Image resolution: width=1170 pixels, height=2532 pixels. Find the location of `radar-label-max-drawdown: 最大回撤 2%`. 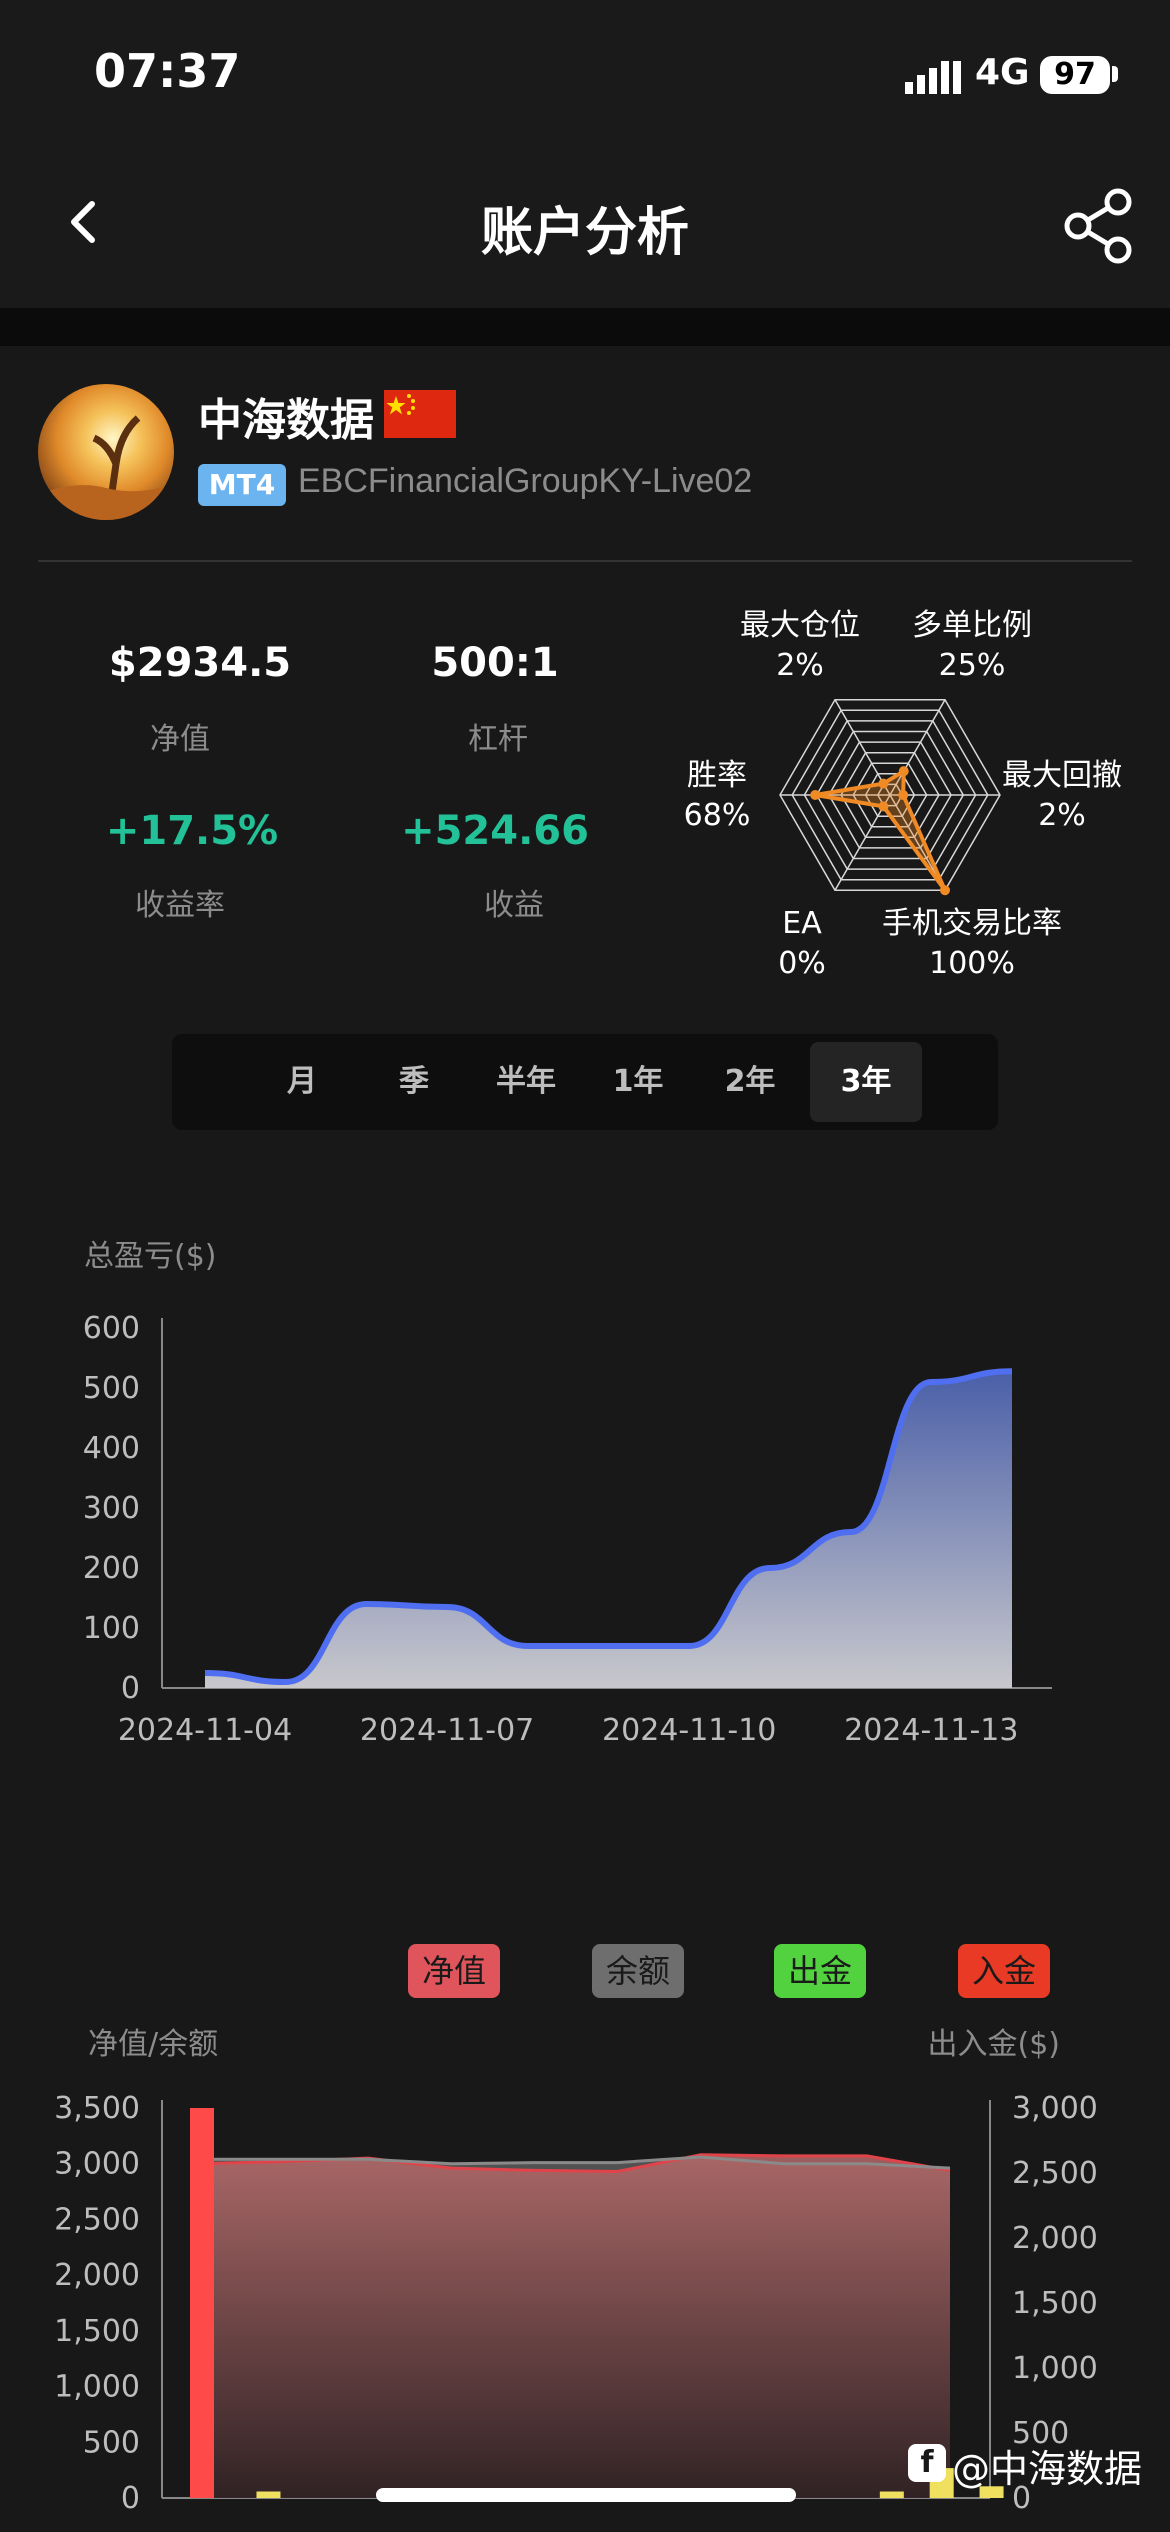

radar-label-max-drawdown: 最大回撤 2% is located at coordinates (1062, 795).